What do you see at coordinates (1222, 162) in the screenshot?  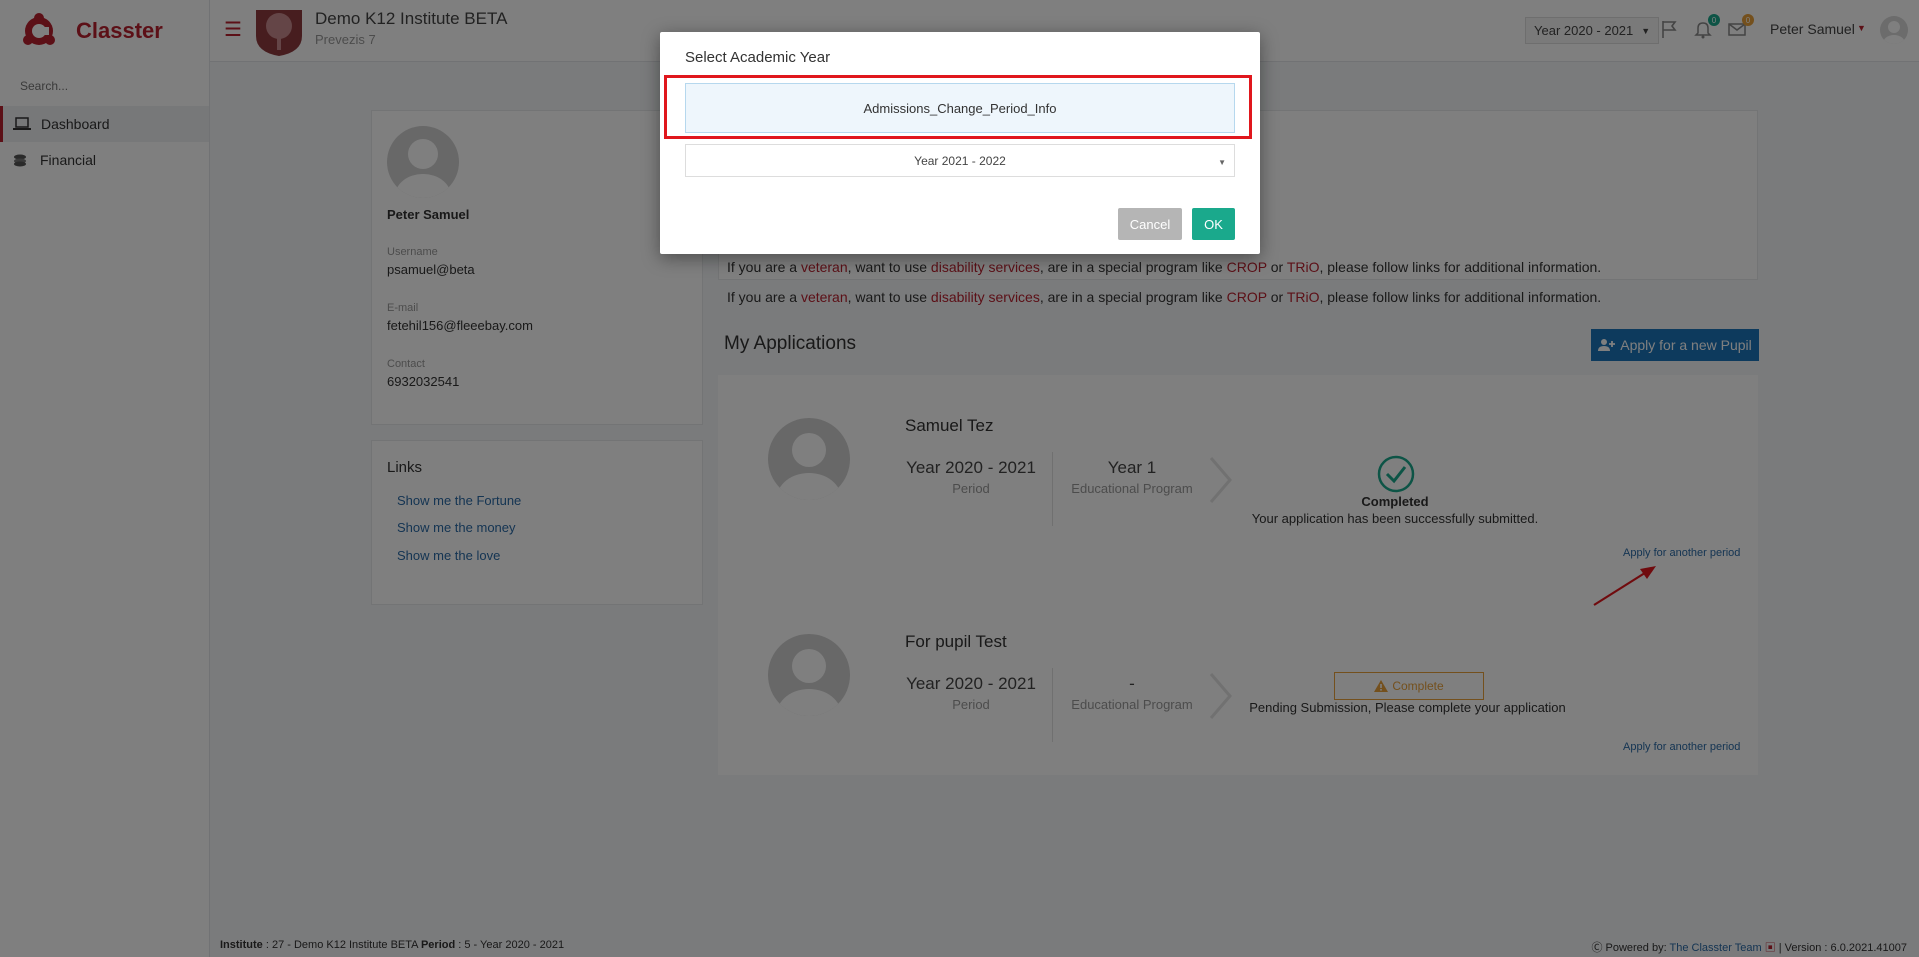 I see `chevron-down-icon: ▼` at bounding box center [1222, 162].